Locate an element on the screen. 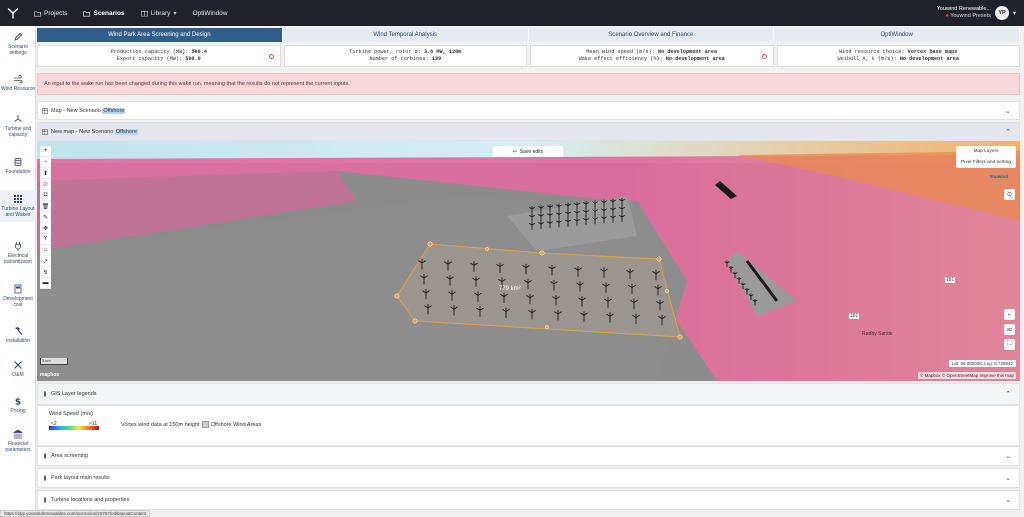 The height and width of the screenshot is (517, 1024). pencil-icon is located at coordinates (18, 36).